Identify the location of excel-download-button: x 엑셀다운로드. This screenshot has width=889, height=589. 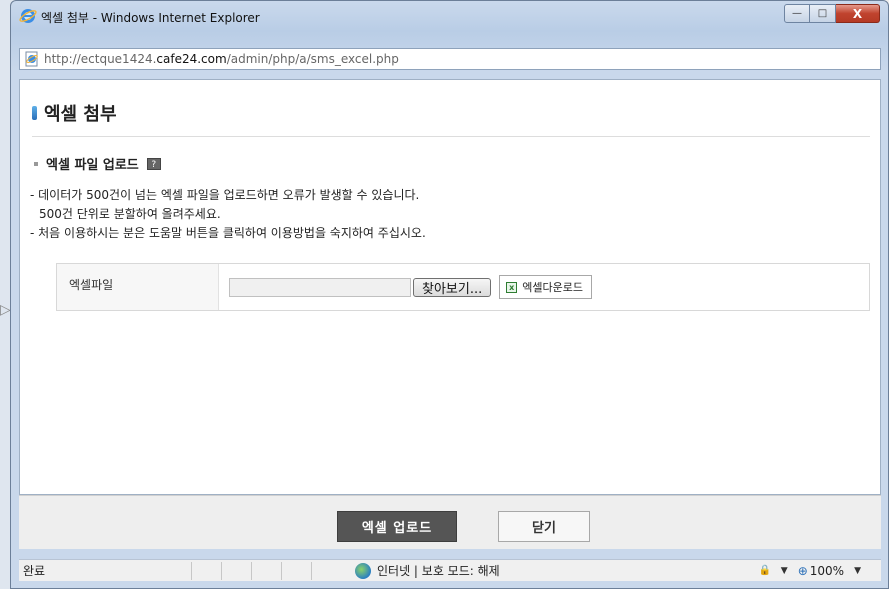
(545, 287).